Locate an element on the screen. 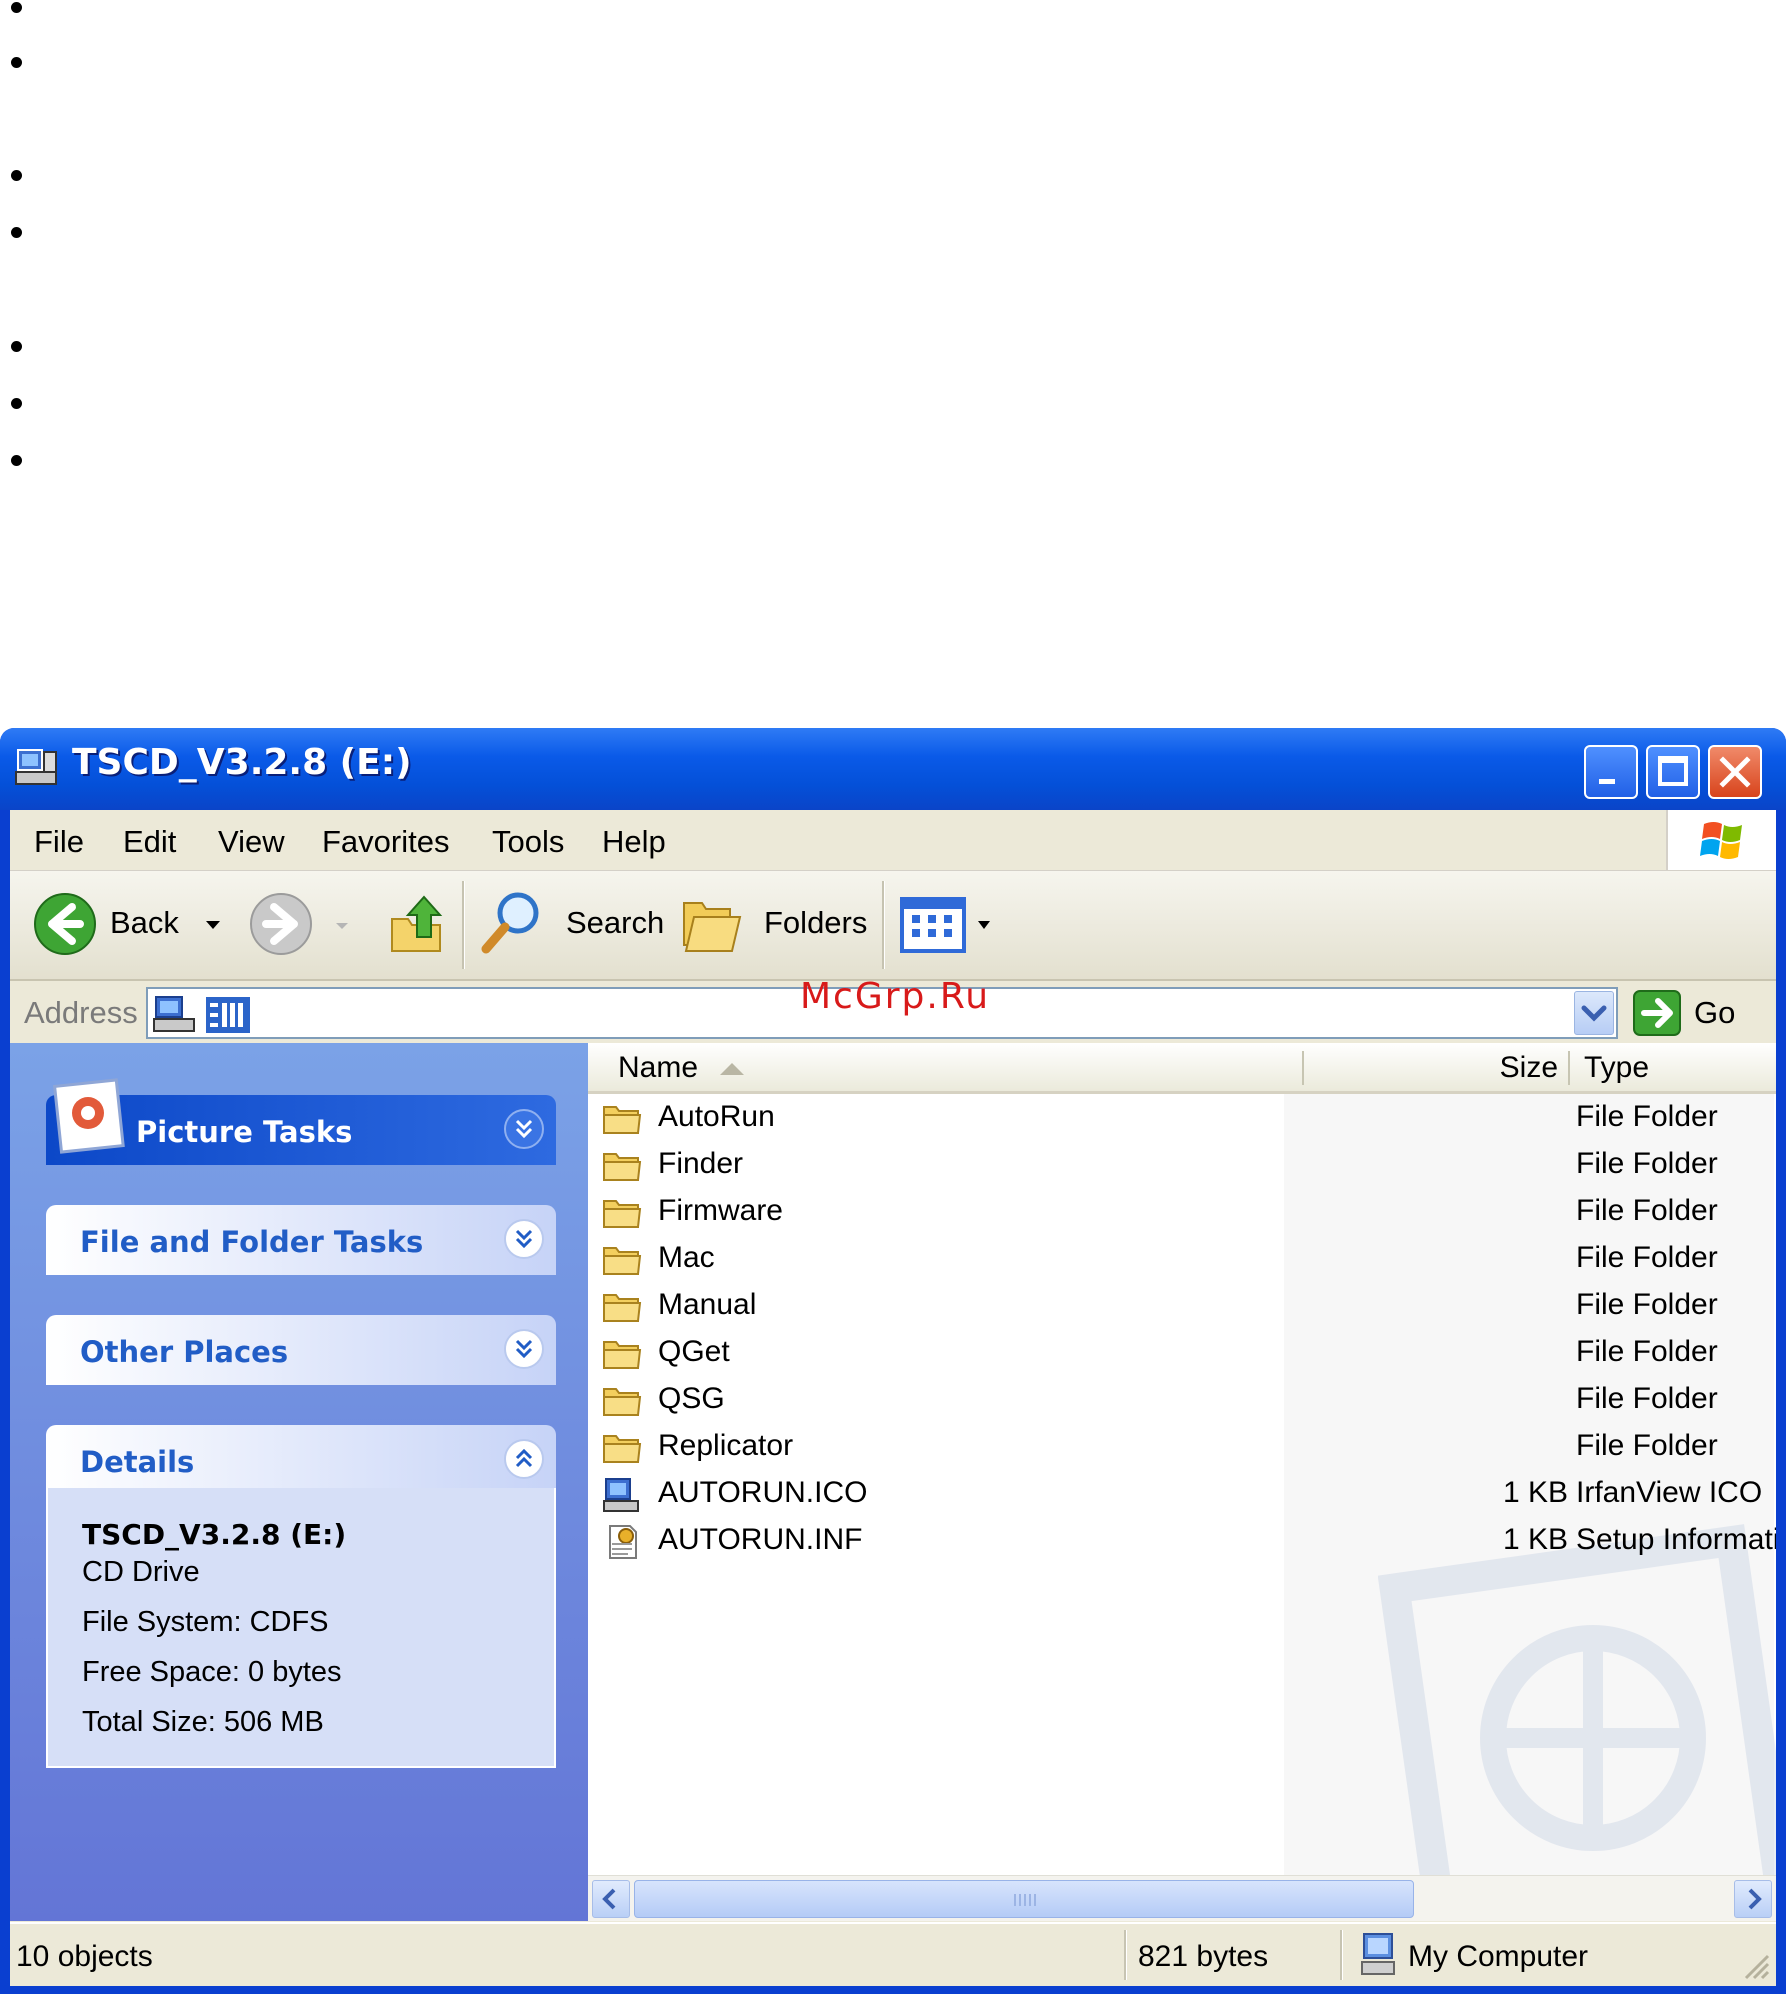 Image resolution: width=1786 pixels, height=1994 pixels. inf-file-icon is located at coordinates (623, 1542).